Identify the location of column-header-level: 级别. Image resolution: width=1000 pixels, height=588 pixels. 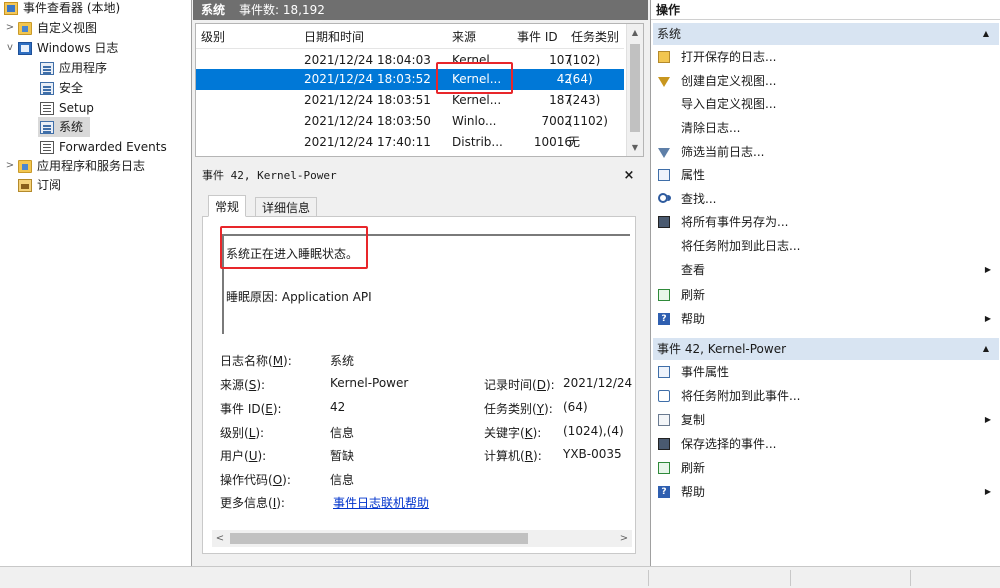
(246, 37).